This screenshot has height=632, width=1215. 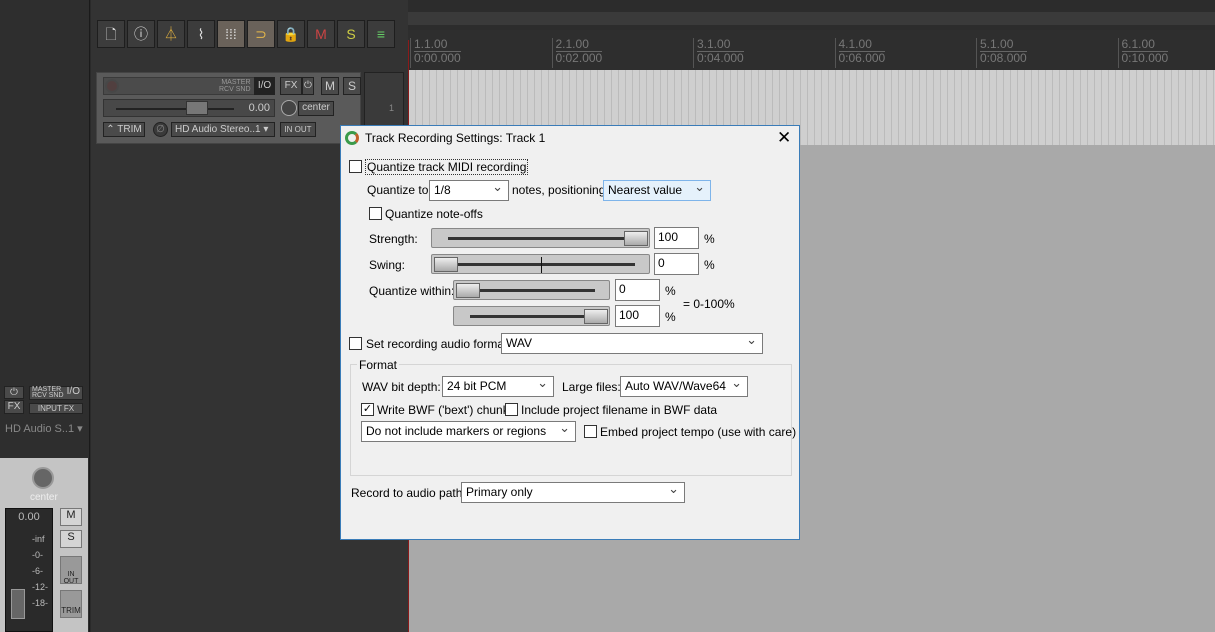 What do you see at coordinates (531, 316) in the screenshot?
I see `quantize-within-max-slider` at bounding box center [531, 316].